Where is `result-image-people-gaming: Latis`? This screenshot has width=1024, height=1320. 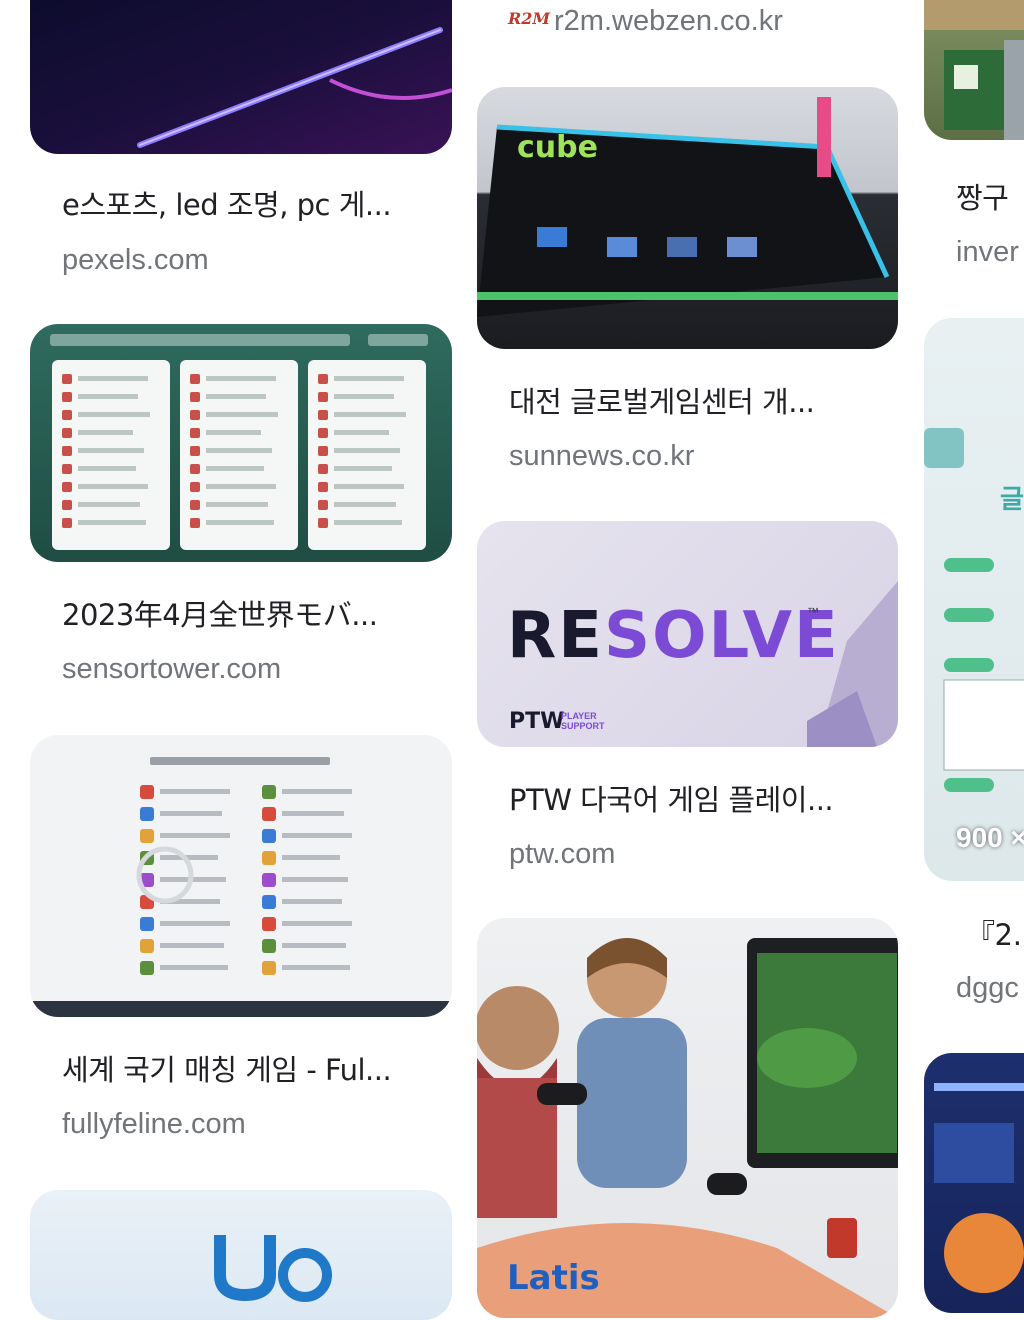 result-image-people-gaming: Latis is located at coordinates (687, 1118).